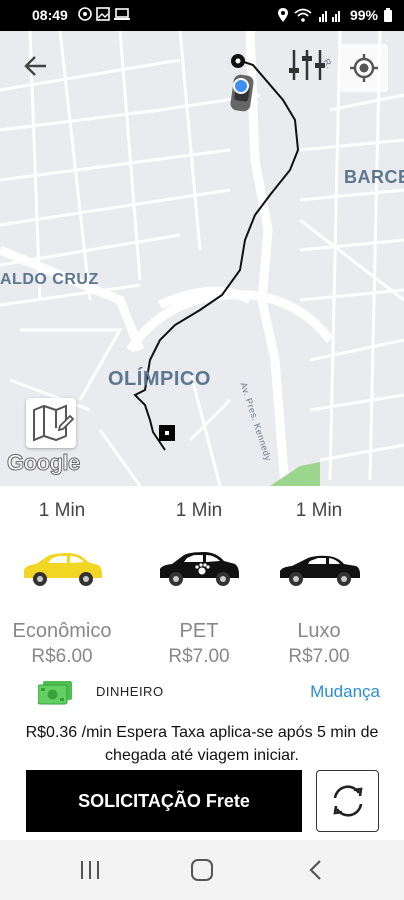 This screenshot has width=404, height=900. What do you see at coordinates (54, 423) in the screenshot?
I see `map-edit-icon` at bounding box center [54, 423].